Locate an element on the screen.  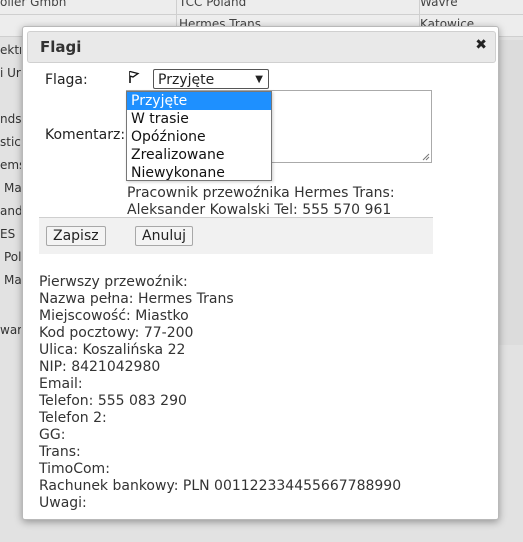
resize-handle-icon is located at coordinates (426, 157).